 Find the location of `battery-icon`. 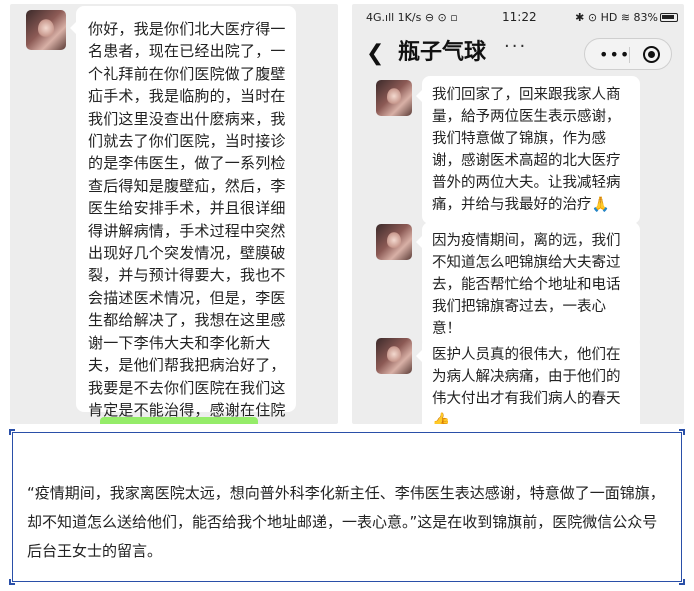

battery-icon is located at coordinates (669, 17).